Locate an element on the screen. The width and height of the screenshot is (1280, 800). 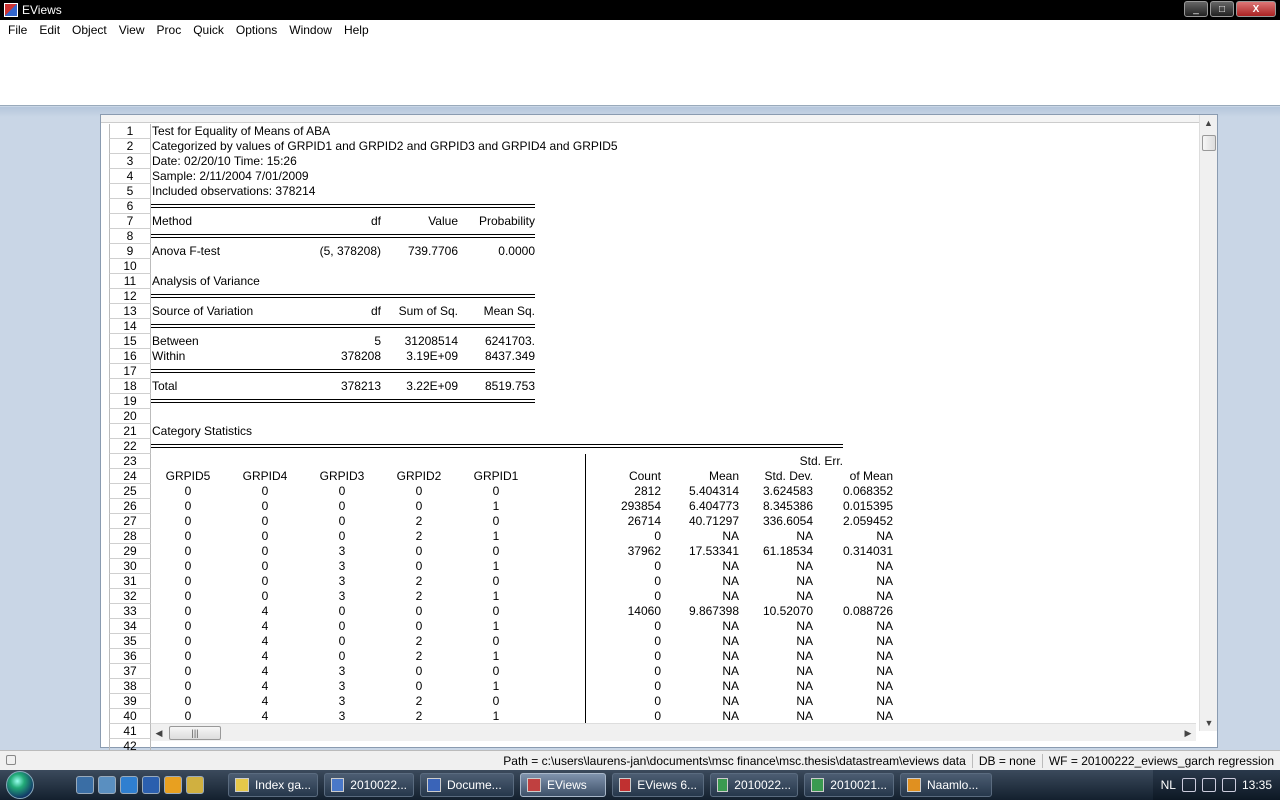
aov-ss: 31208514 is located at coordinates (431, 341).